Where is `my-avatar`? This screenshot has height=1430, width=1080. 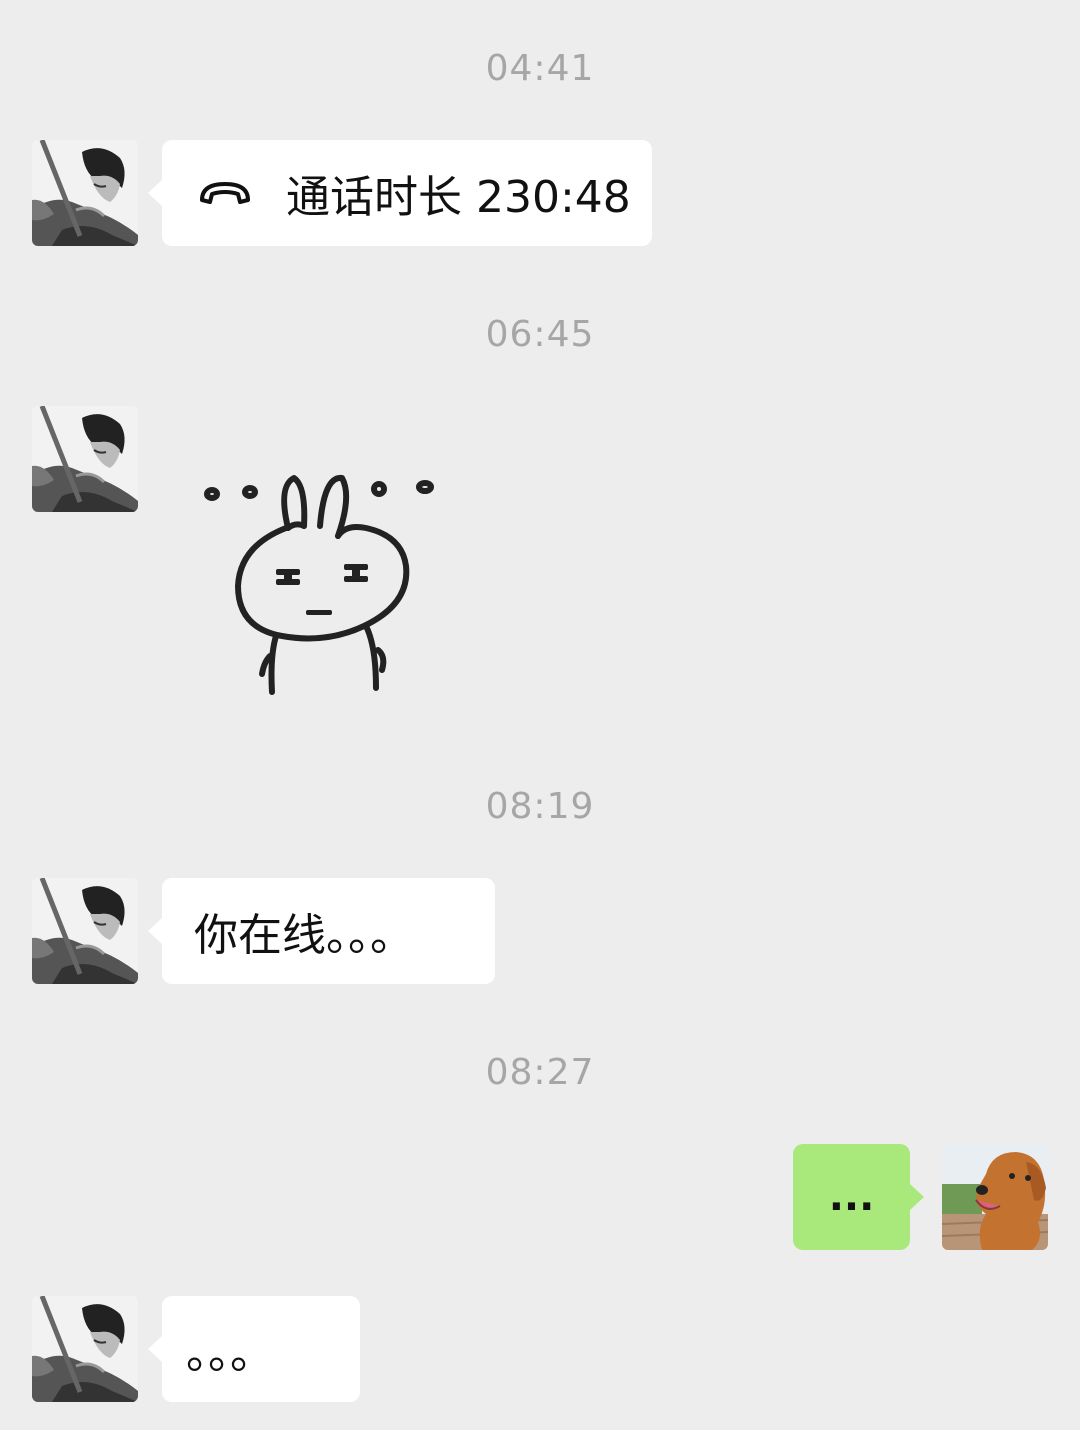 my-avatar is located at coordinates (995, 1197).